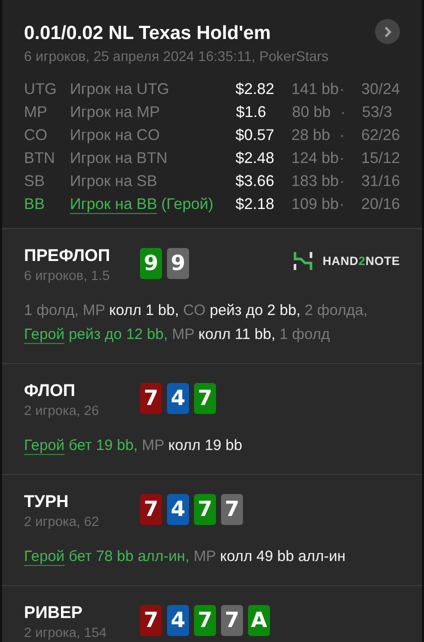 The width and height of the screenshot is (424, 642). I want to click on street-actions: Герой бет 78 bb алл-ин, MP колл 49 bb алл-ин, so click(185, 557).